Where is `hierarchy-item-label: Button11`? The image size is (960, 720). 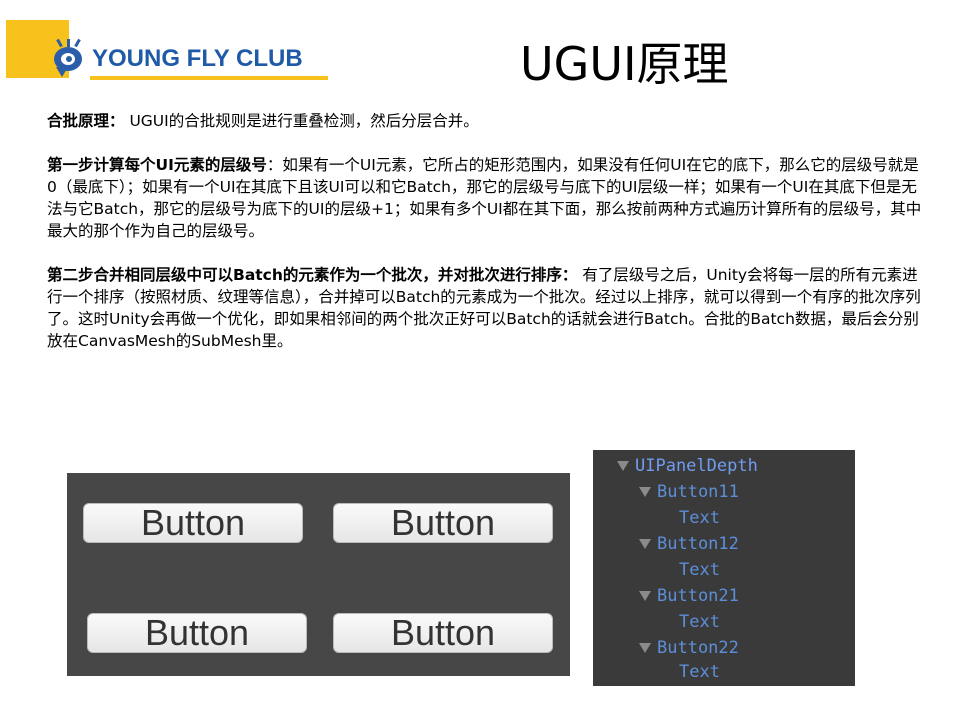
hierarchy-item-label: Button11 is located at coordinates (698, 492).